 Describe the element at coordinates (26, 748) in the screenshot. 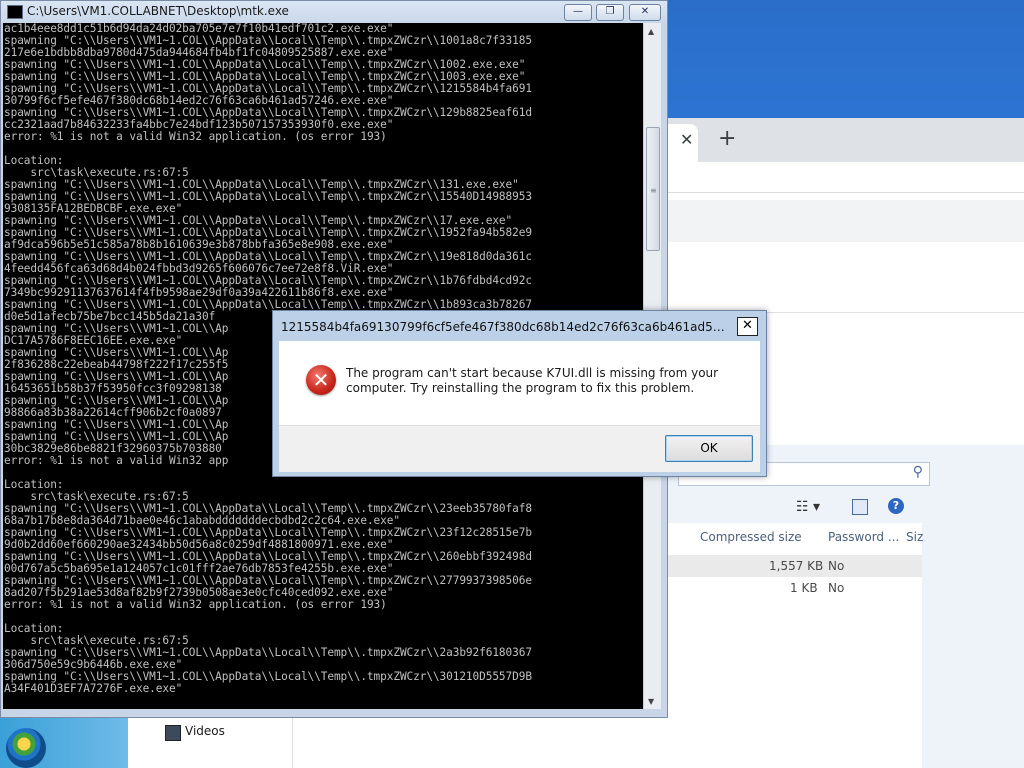

I see `start-button` at that location.